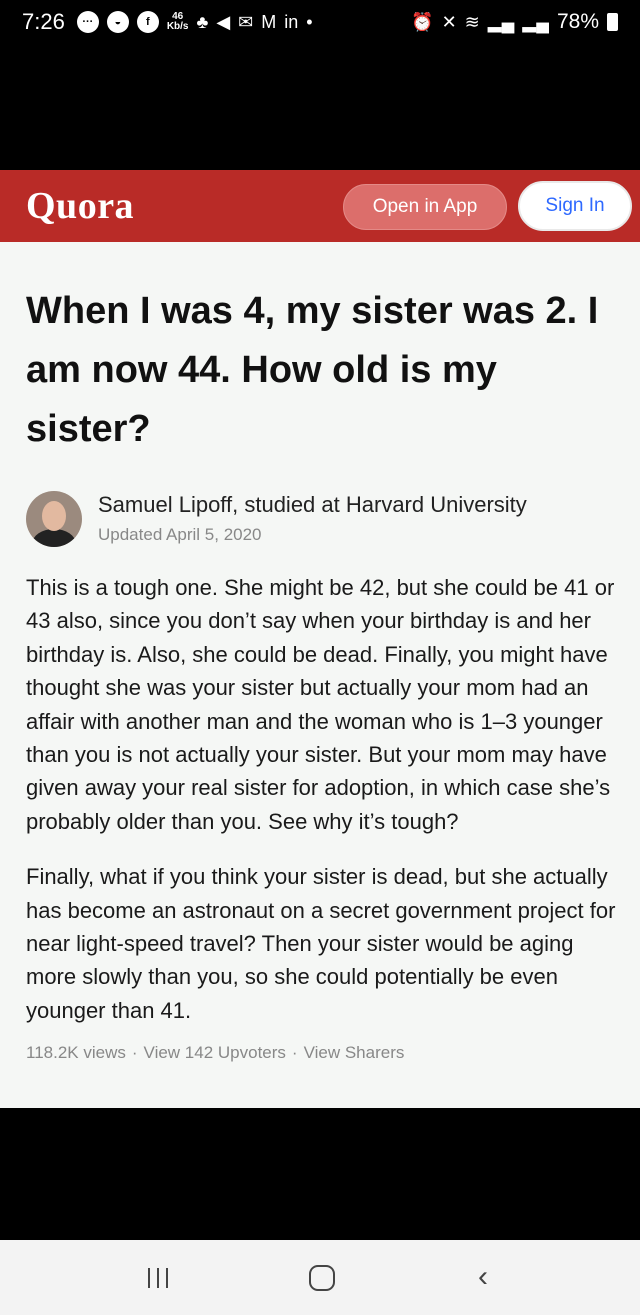 The image size is (640, 1315). I want to click on mute-icon: ✕, so click(449, 21).